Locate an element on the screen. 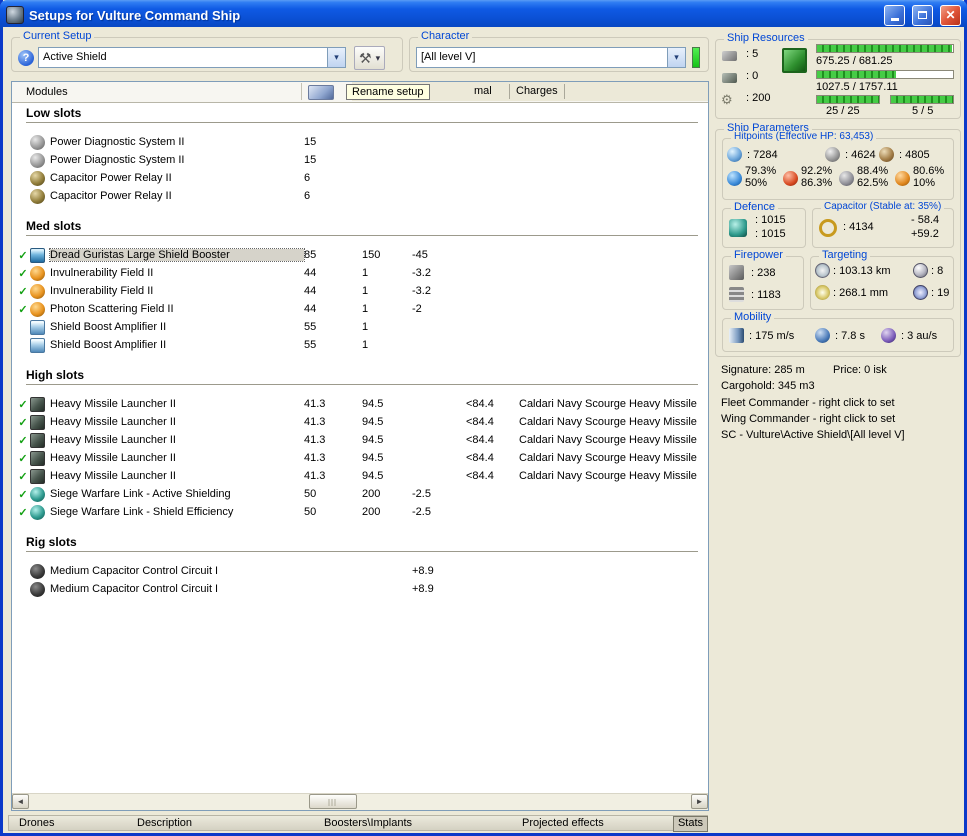 Image resolution: width=967 pixels, height=836 pixels. thermal-armor-resist: 86.3% is located at coordinates (817, 183).